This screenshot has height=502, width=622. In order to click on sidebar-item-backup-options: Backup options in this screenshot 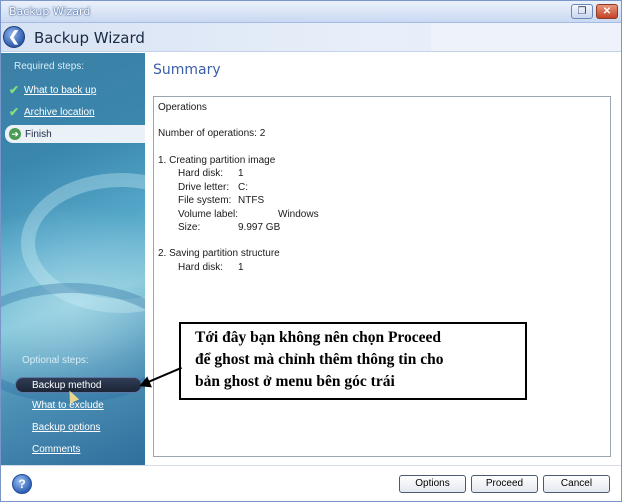, I will do `click(66, 427)`.